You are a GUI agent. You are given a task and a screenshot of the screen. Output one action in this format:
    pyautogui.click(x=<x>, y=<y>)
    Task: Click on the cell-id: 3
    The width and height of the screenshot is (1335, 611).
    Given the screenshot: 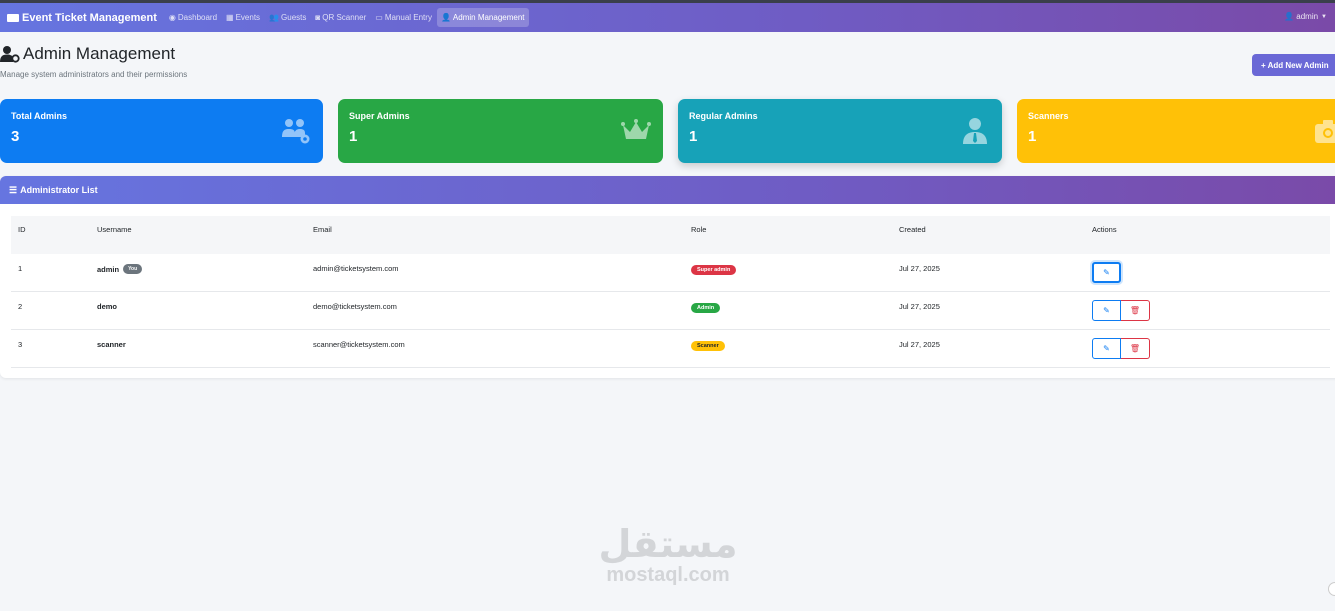 What is the action you would take?
    pyautogui.click(x=20, y=344)
    